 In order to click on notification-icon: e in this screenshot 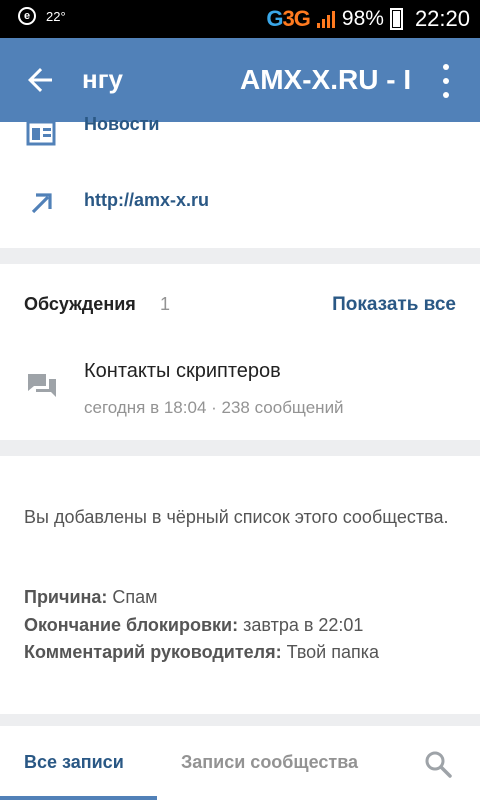, I will do `click(27, 16)`.